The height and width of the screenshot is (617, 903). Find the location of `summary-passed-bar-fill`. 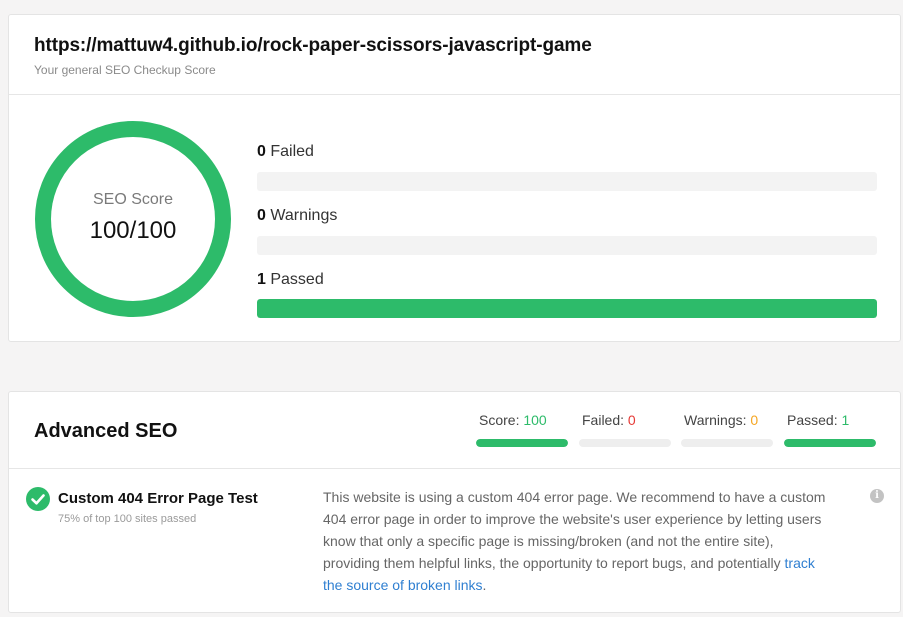

summary-passed-bar-fill is located at coordinates (830, 443).